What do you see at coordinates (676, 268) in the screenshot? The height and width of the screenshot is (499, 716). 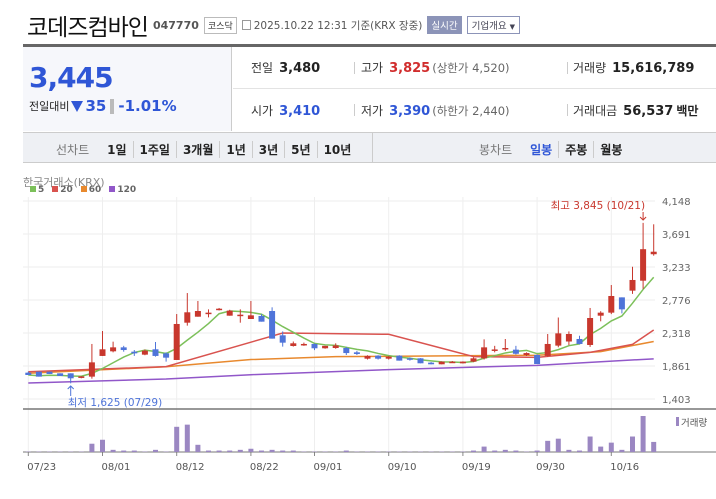 I see `y-tick-label: 3,233` at bounding box center [676, 268].